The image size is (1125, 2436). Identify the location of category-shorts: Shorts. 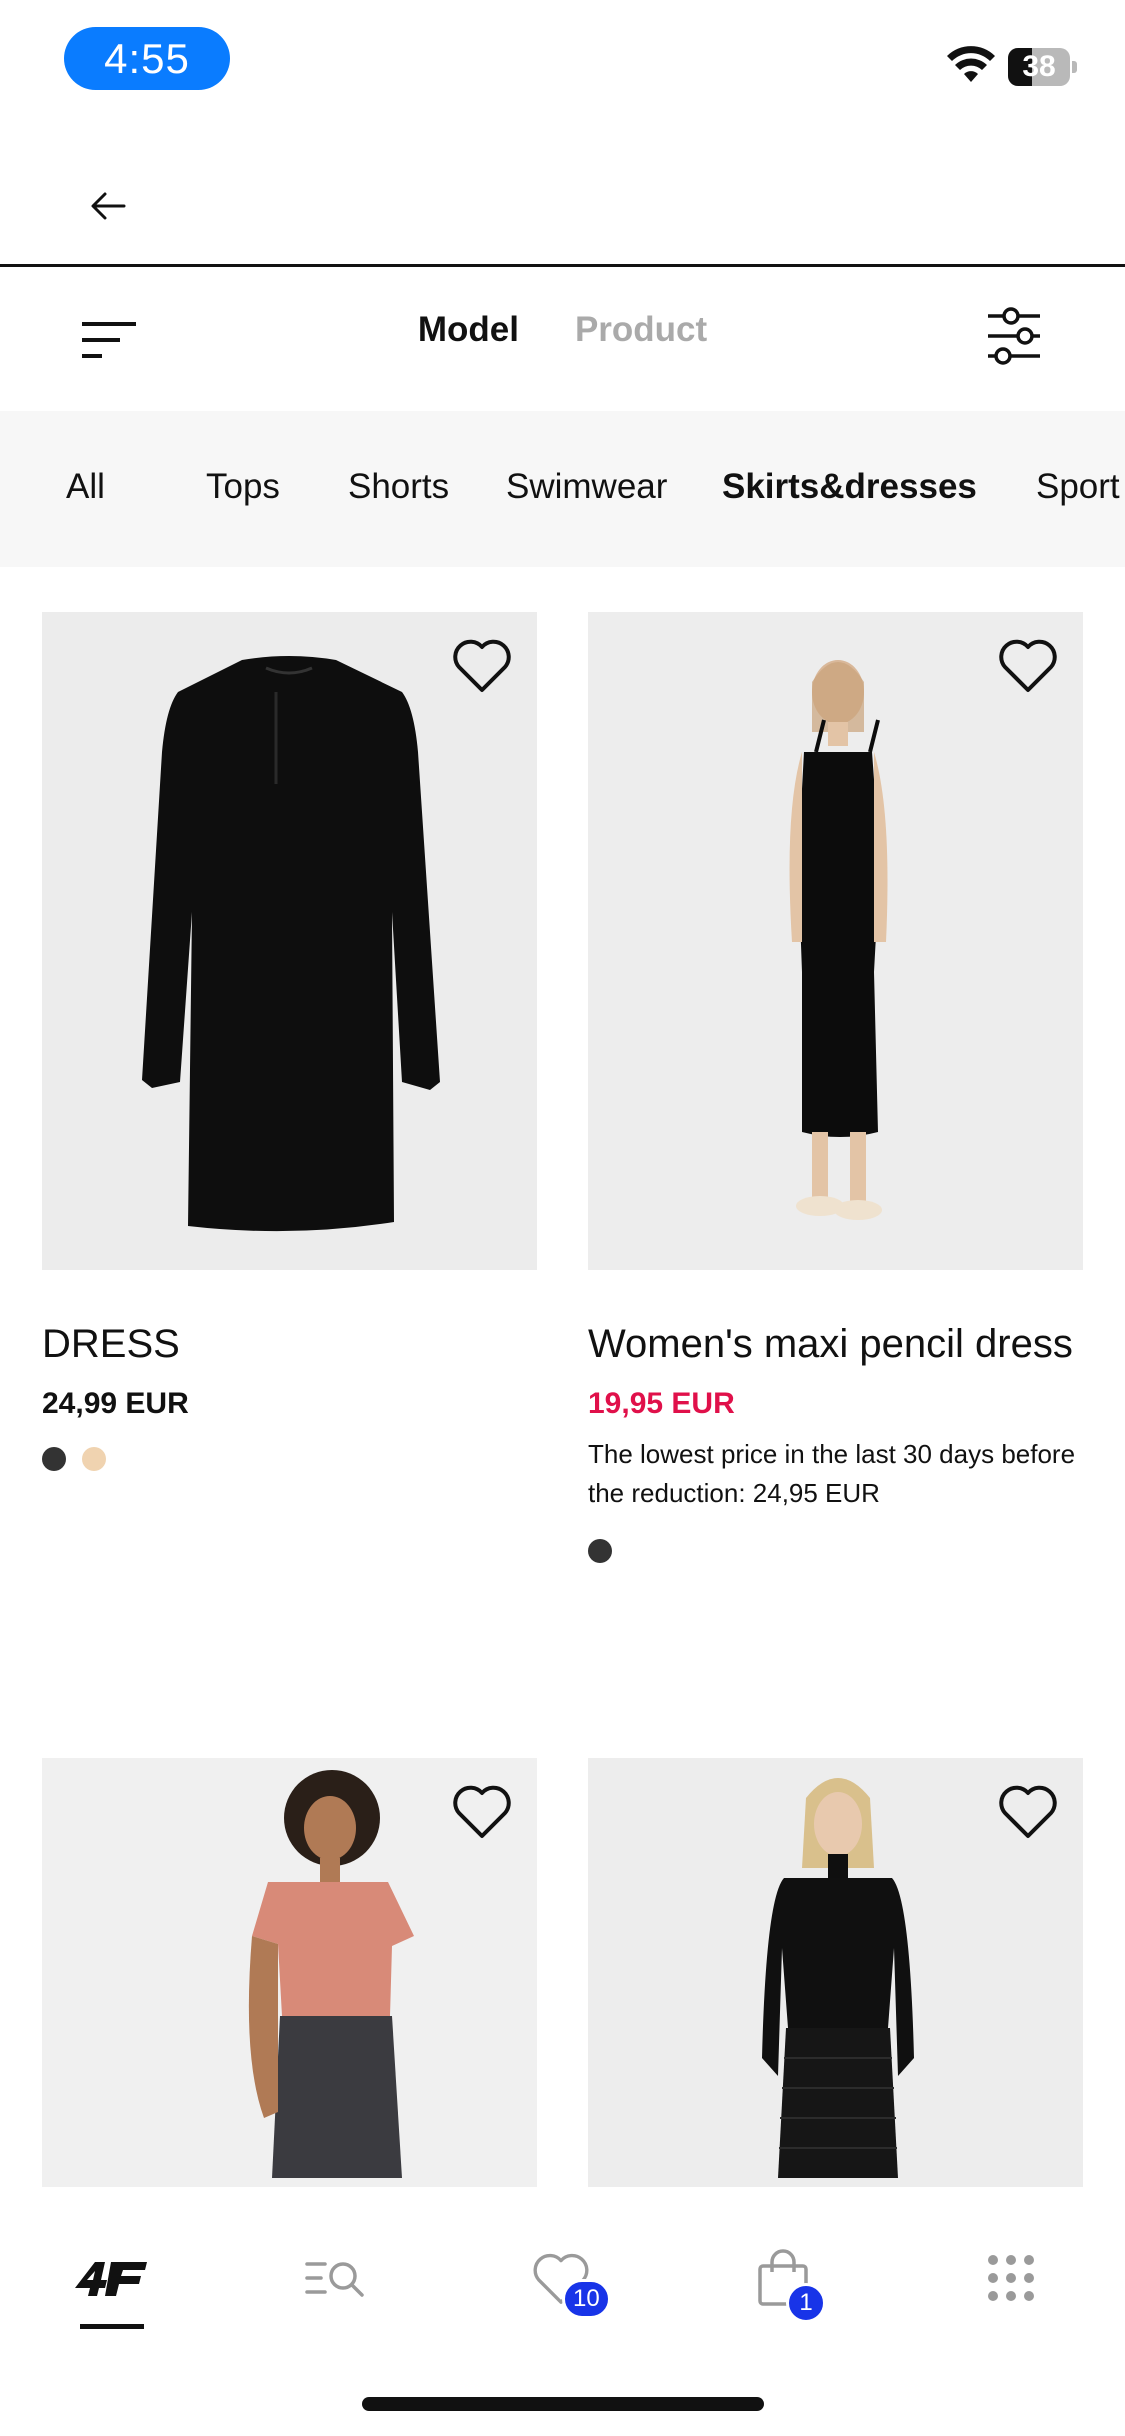
(398, 487).